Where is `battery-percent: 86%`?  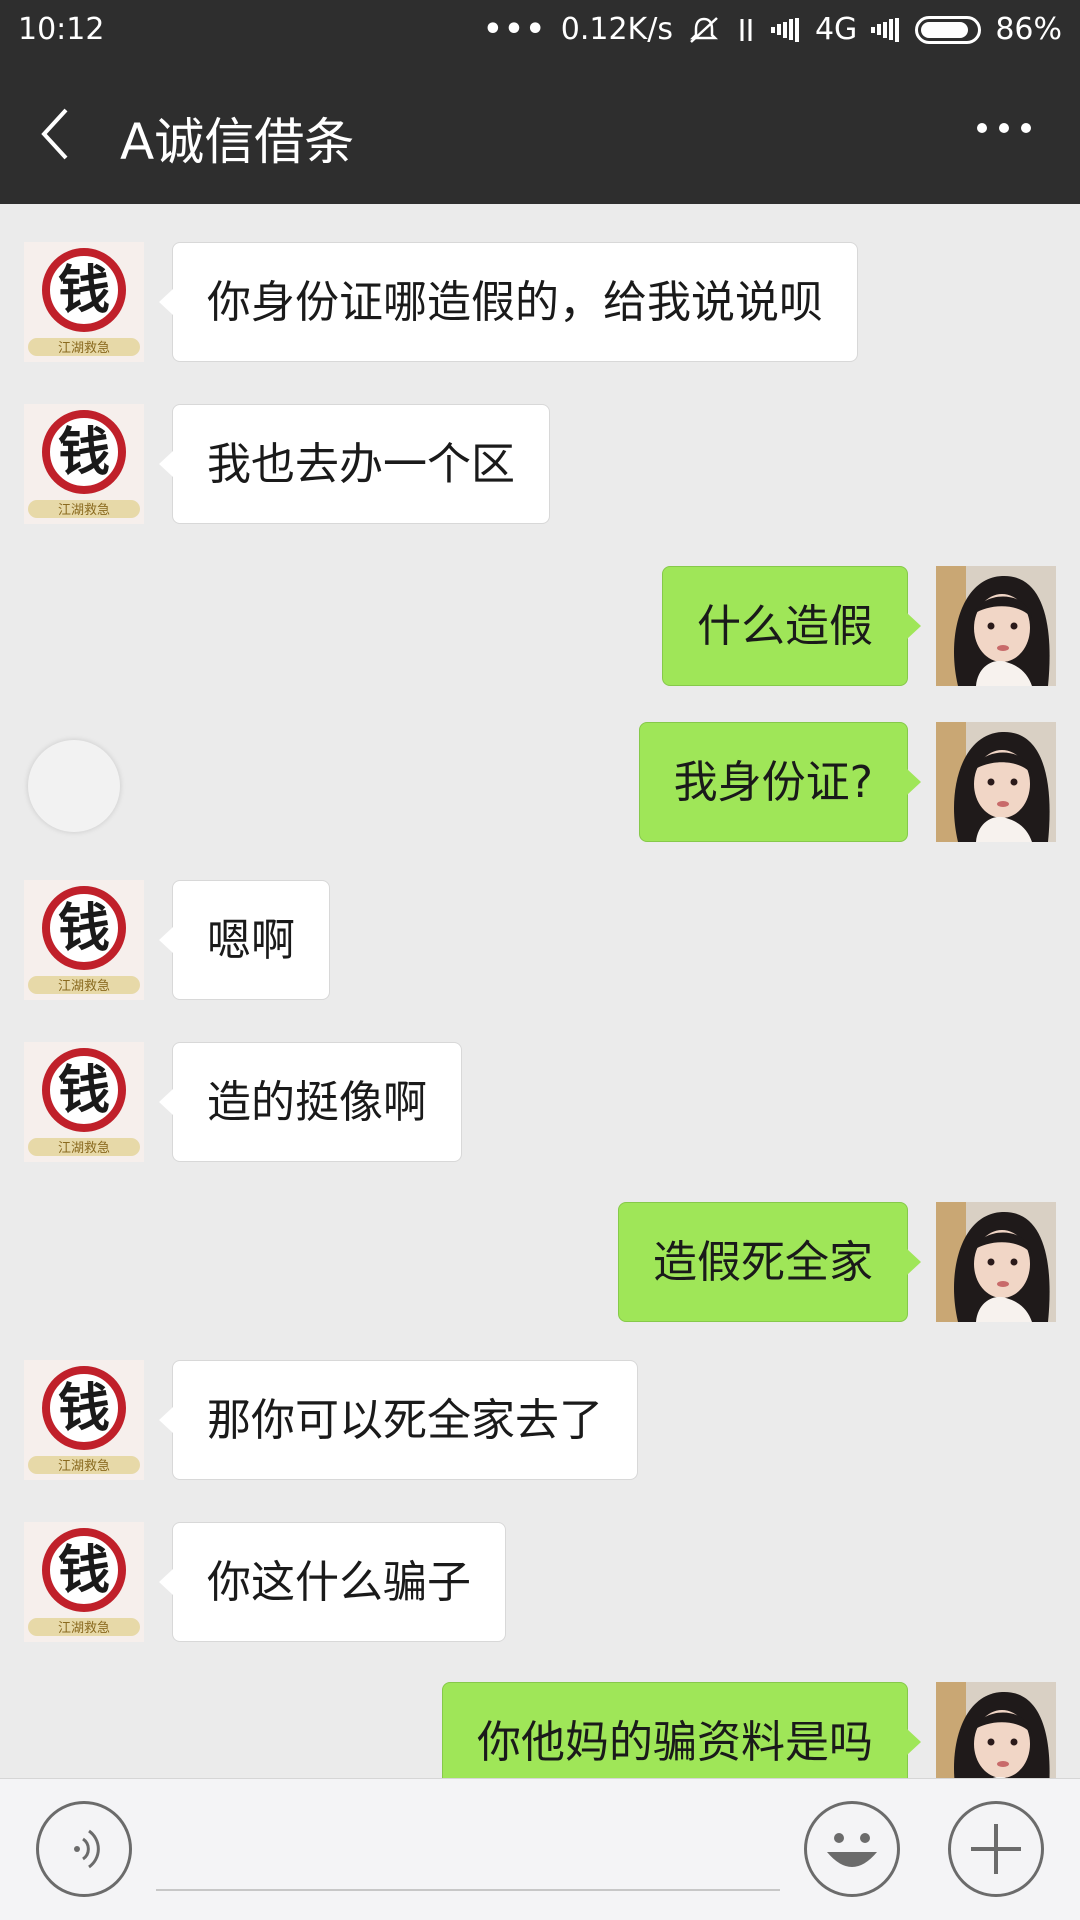
battery-percent: 86% is located at coordinates (1028, 29).